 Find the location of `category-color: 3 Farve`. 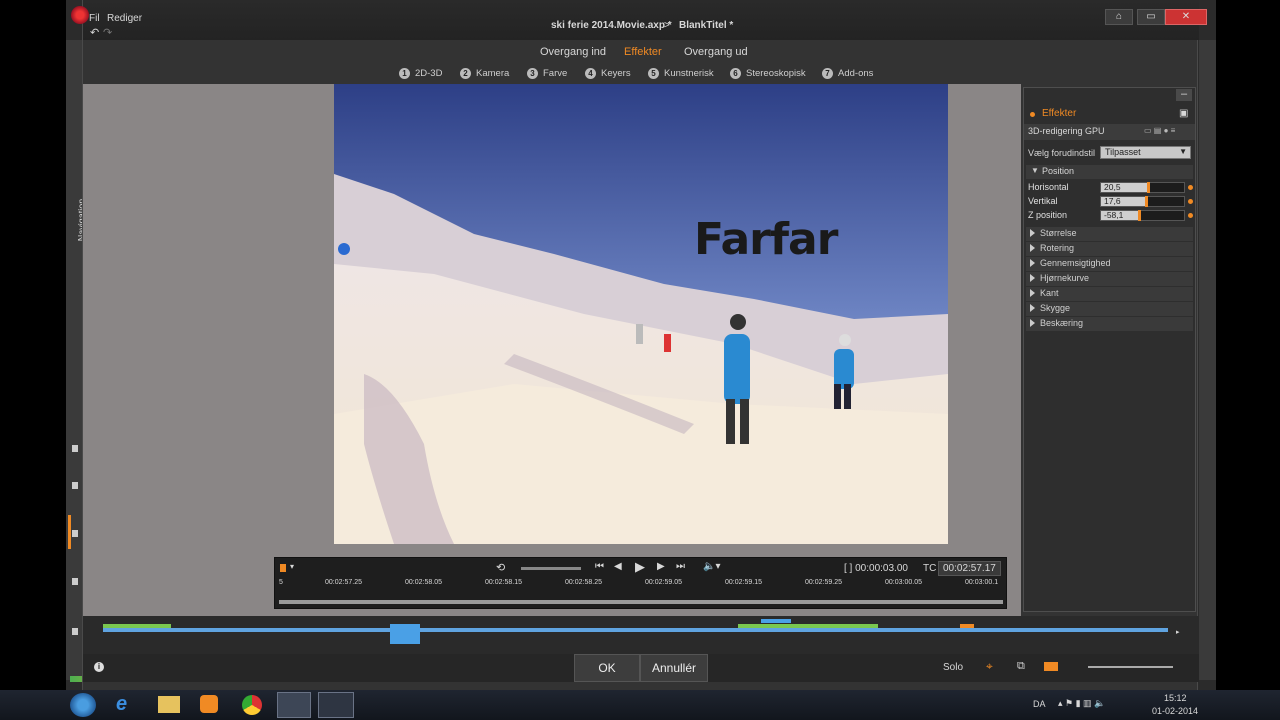

category-color: 3 Farve is located at coordinates (547, 73).